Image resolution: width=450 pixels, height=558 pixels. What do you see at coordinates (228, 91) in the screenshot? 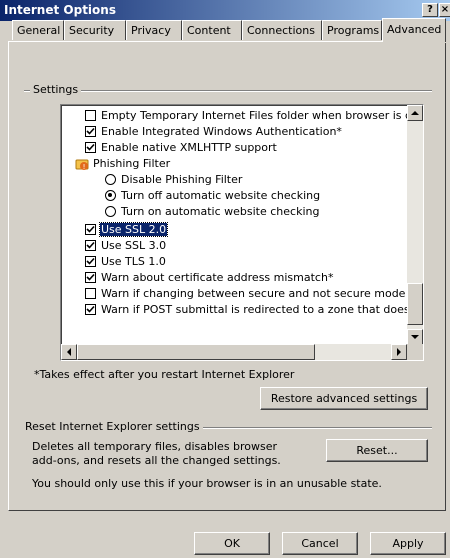
I see `settings-group-line` at bounding box center [228, 91].